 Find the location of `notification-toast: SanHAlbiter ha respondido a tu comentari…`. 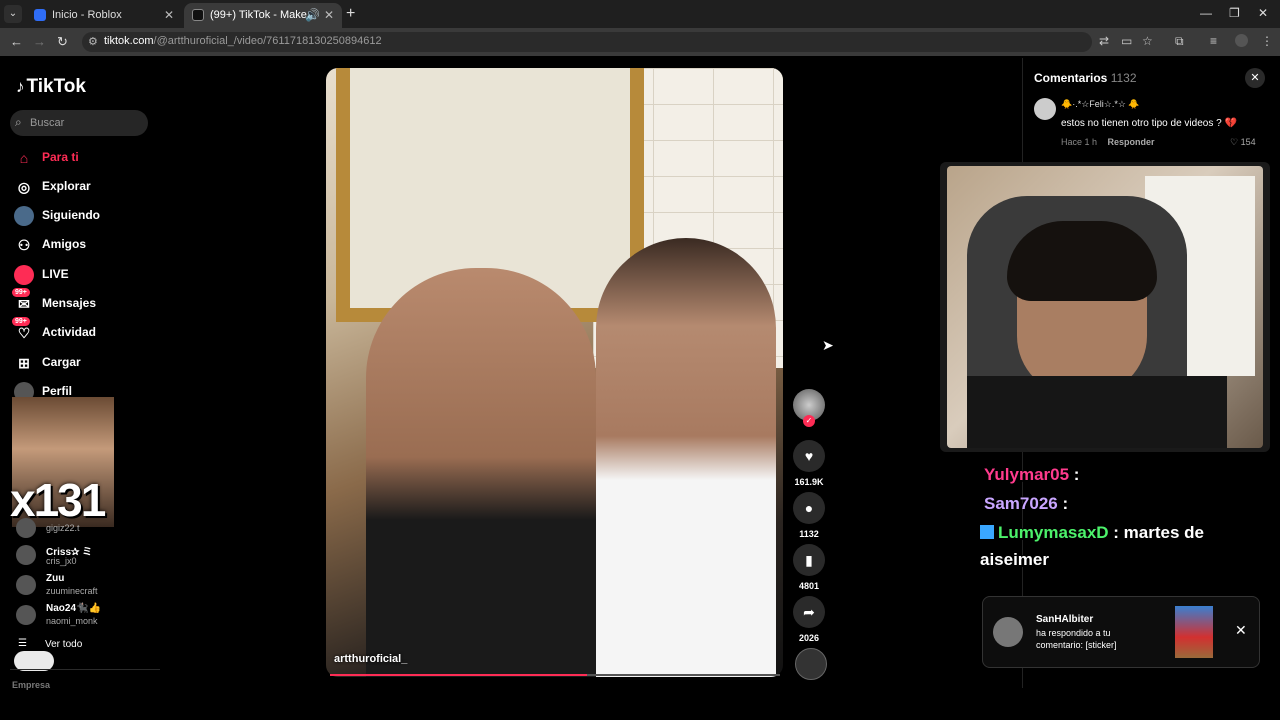

notification-toast: SanHAlbiter ha respondido a tu comentari… is located at coordinates (1121, 632).